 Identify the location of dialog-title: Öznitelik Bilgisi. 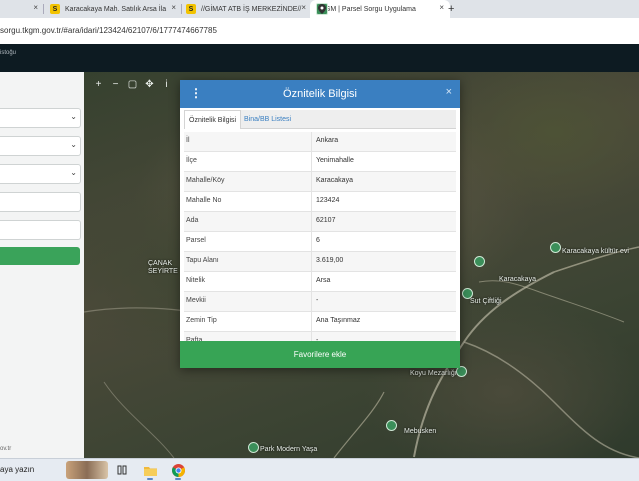
(320, 94).